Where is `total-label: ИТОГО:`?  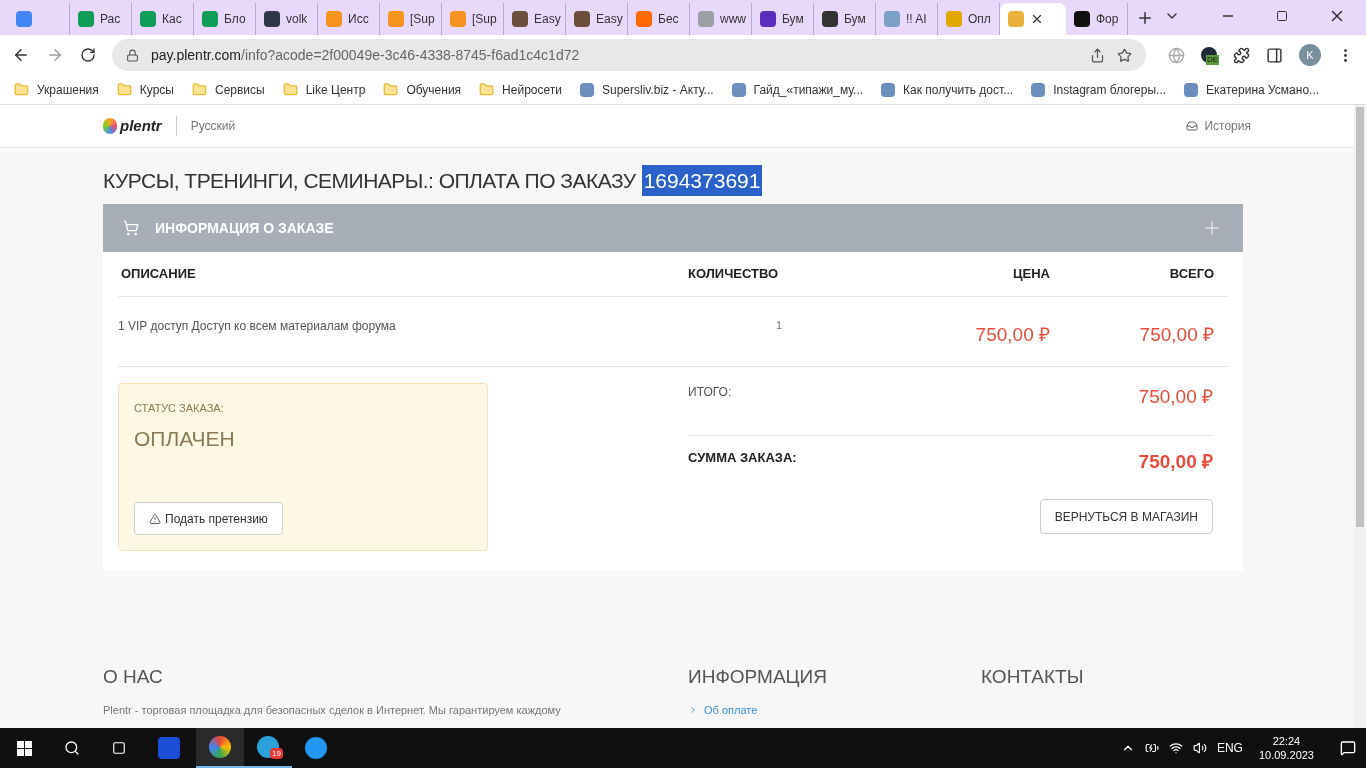 total-label: ИТОГО: is located at coordinates (710, 392).